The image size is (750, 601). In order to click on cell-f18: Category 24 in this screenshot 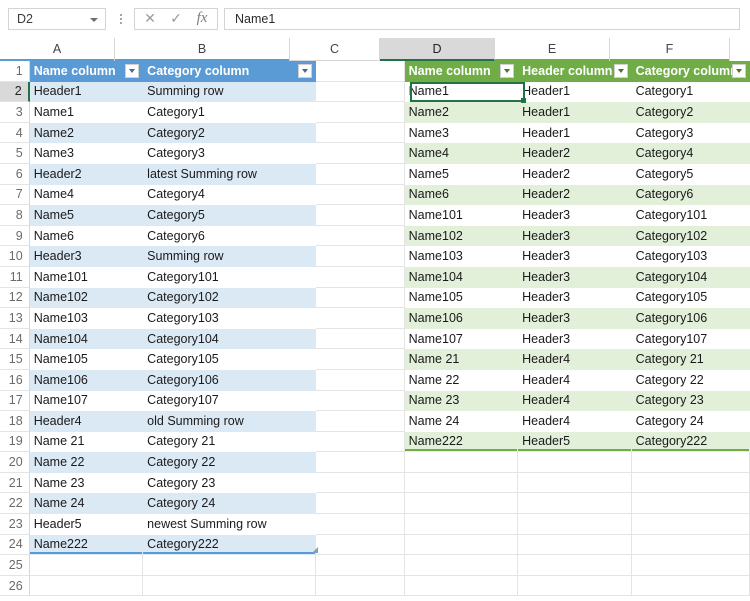, I will do `click(690, 421)`.